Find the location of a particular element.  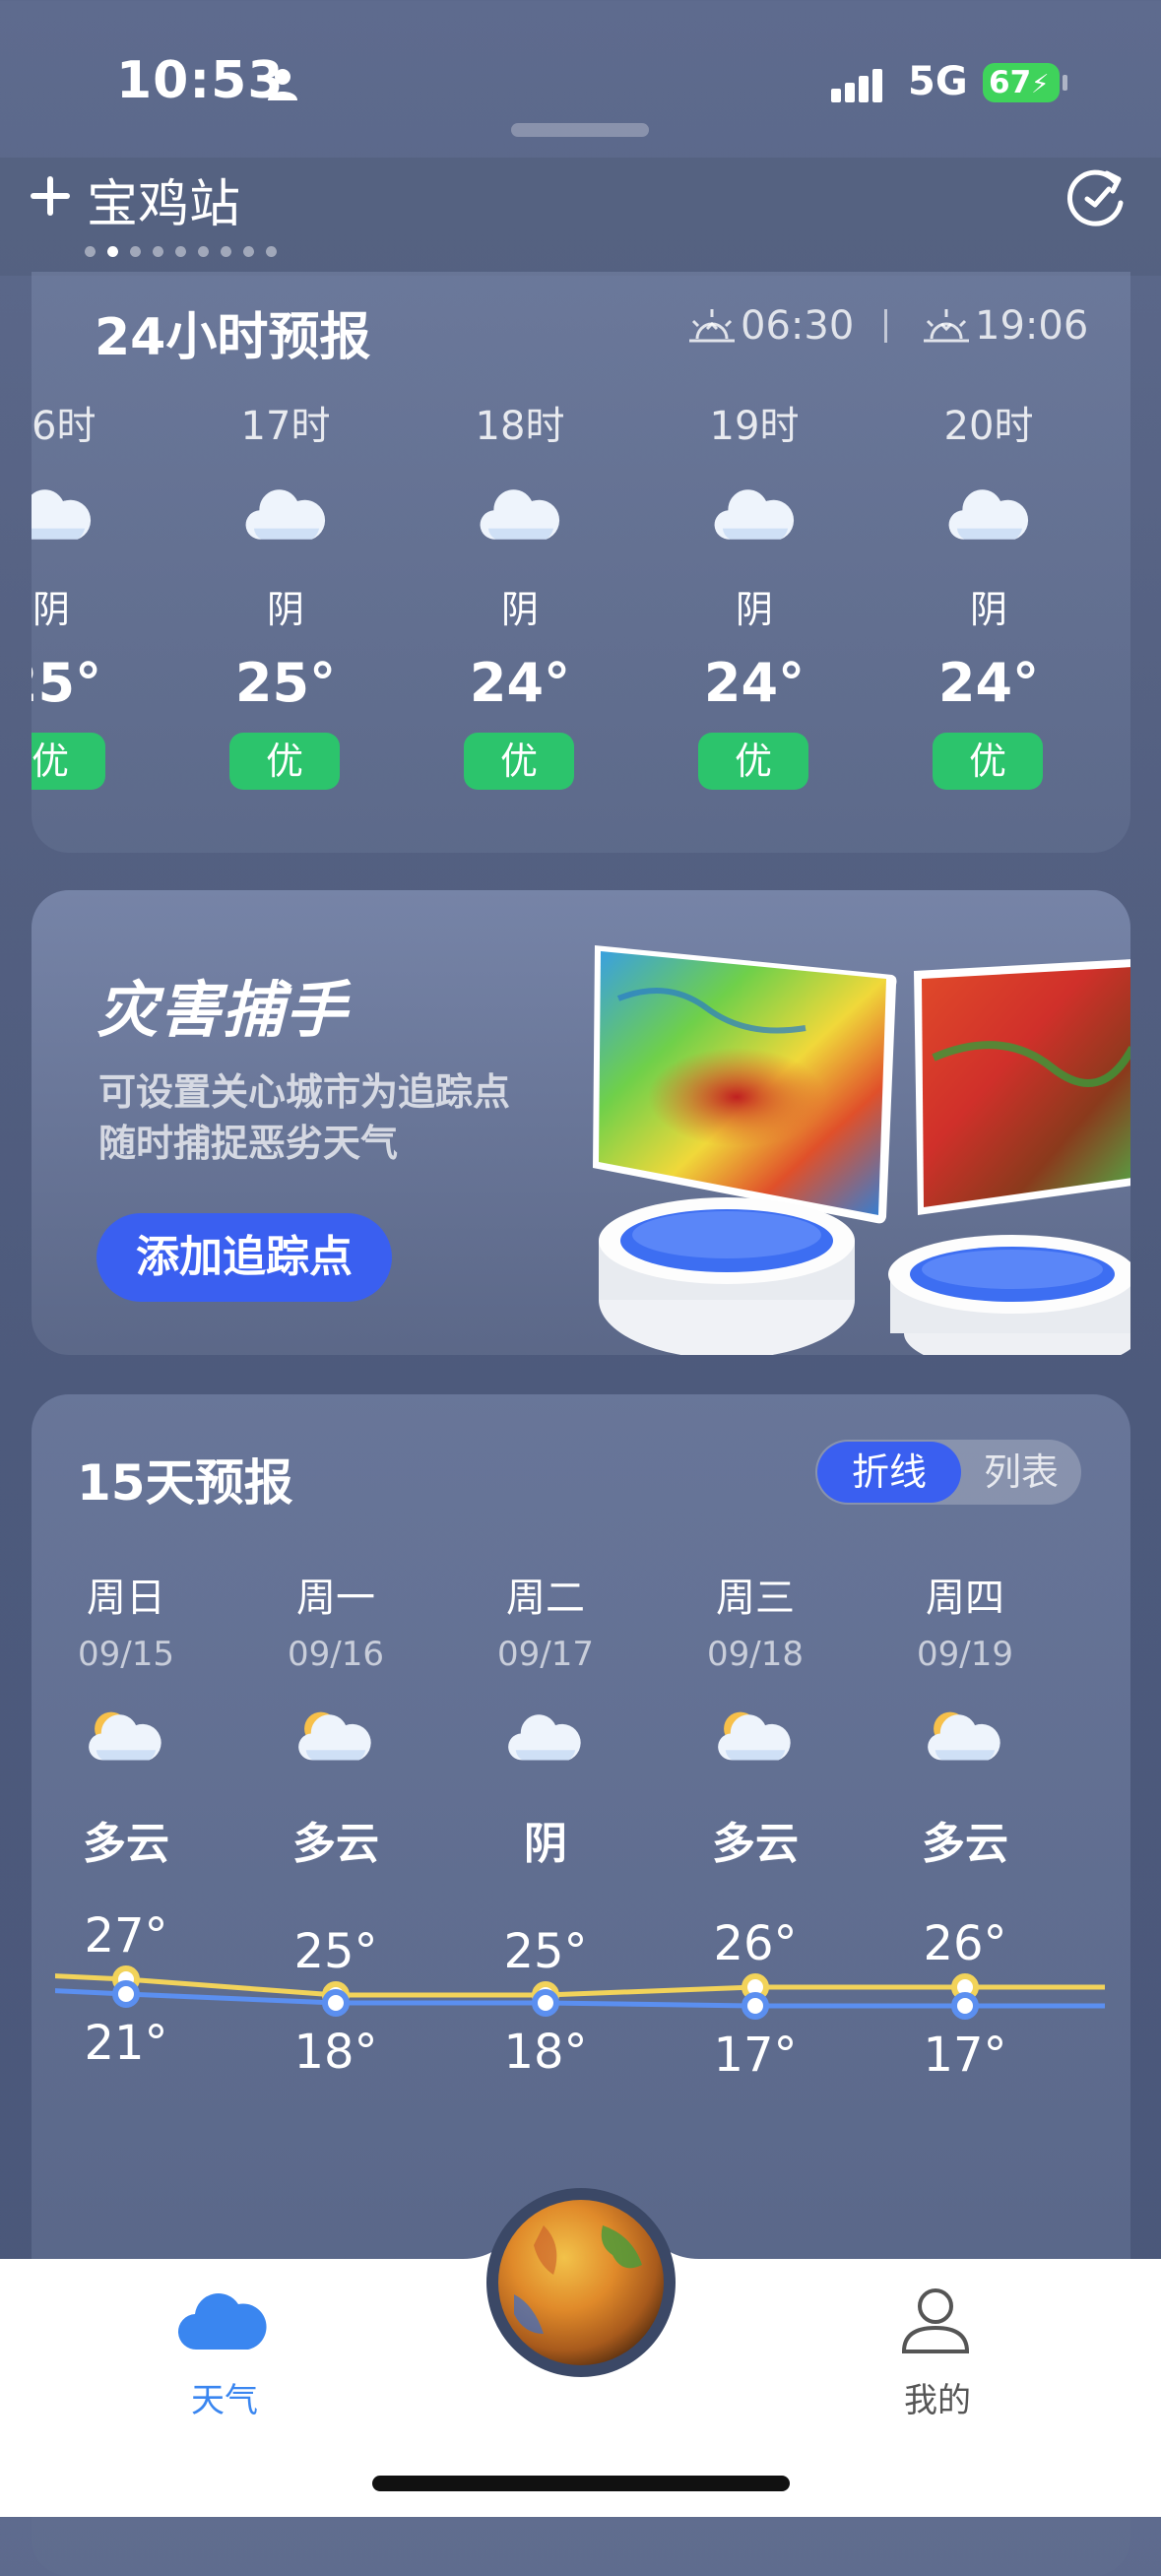

profile-tab-icon is located at coordinates (935, 2320).